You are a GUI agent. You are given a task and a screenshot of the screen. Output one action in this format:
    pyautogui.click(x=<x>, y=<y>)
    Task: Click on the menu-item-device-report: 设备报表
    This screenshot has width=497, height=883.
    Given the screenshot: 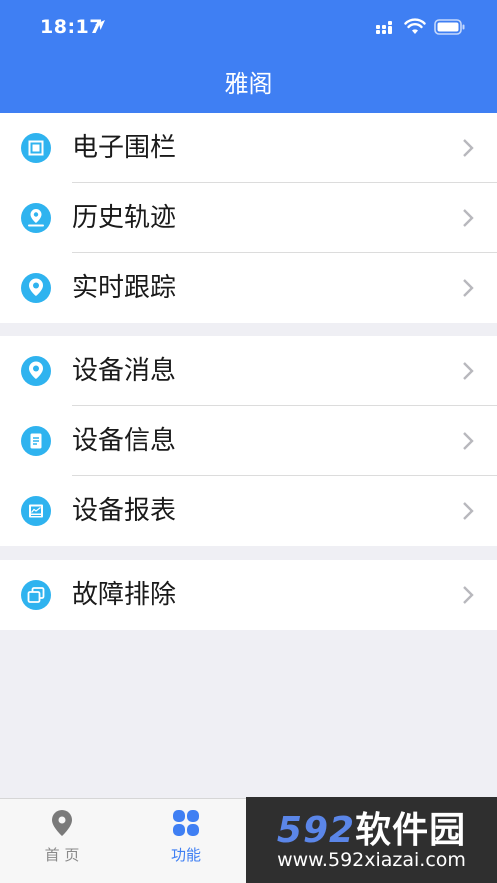 What is the action you would take?
    pyautogui.click(x=248, y=511)
    